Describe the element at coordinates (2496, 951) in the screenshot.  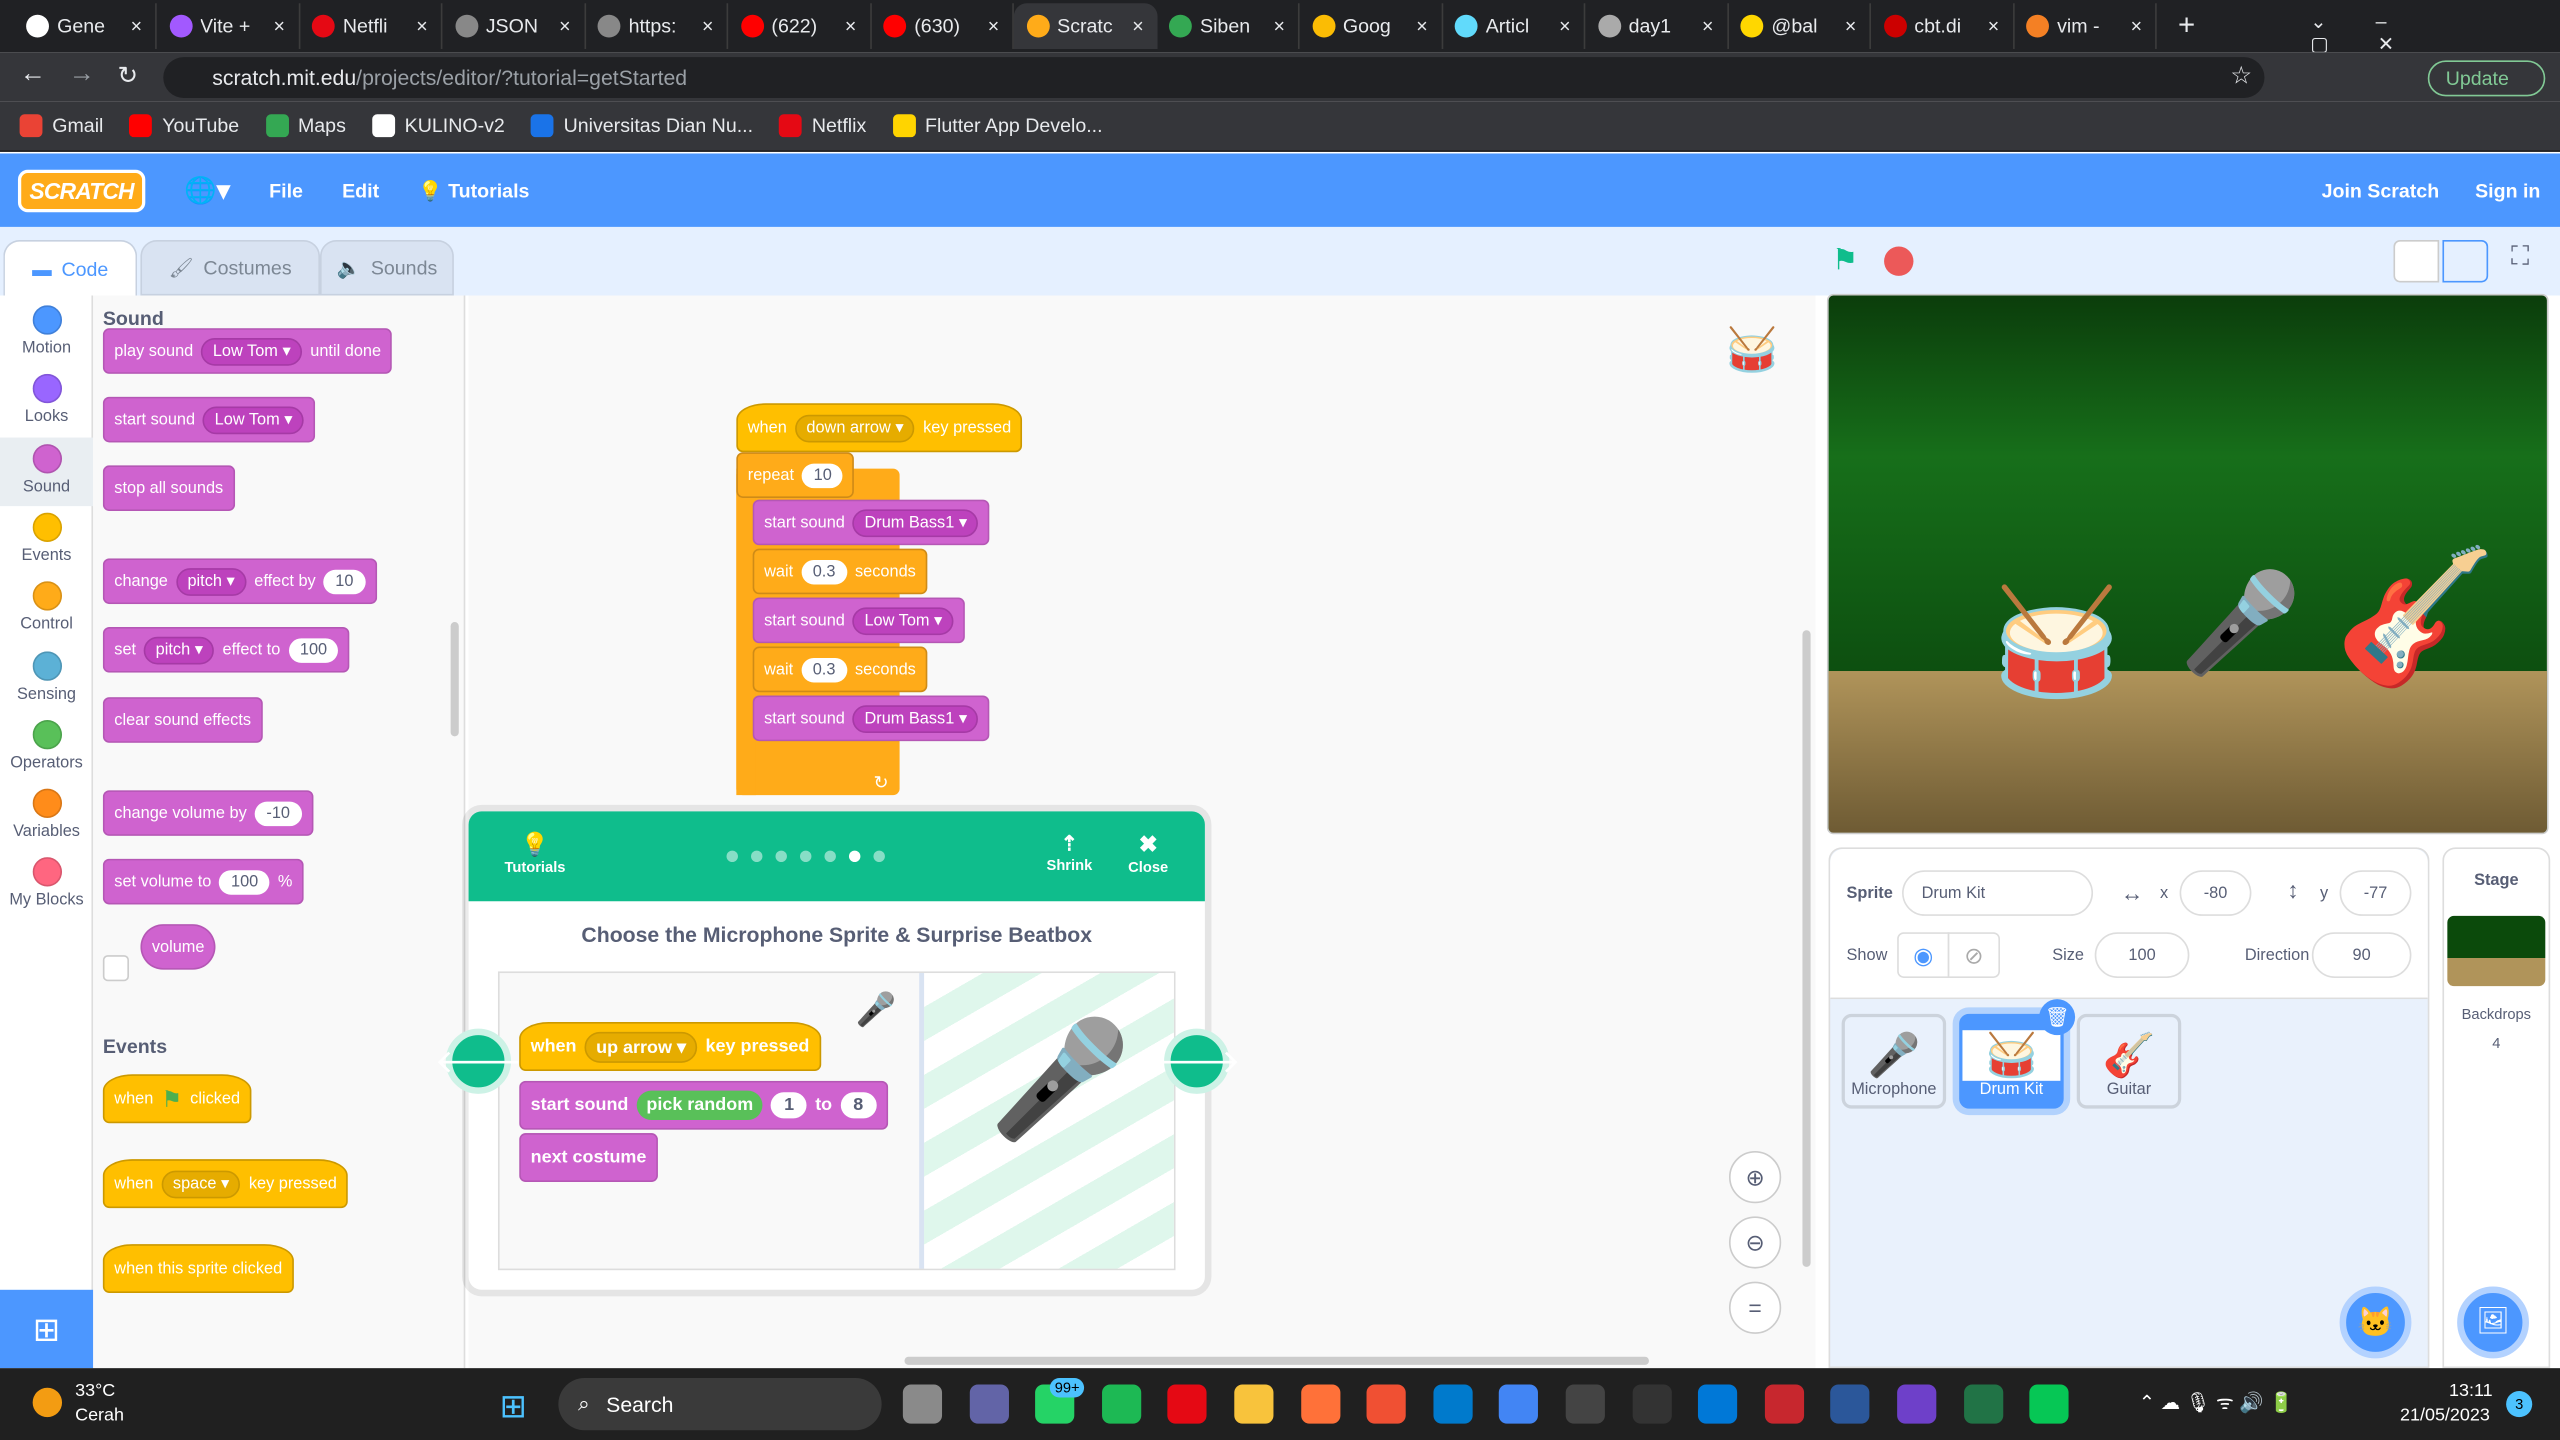
I see `backdrop-thumbnail` at that location.